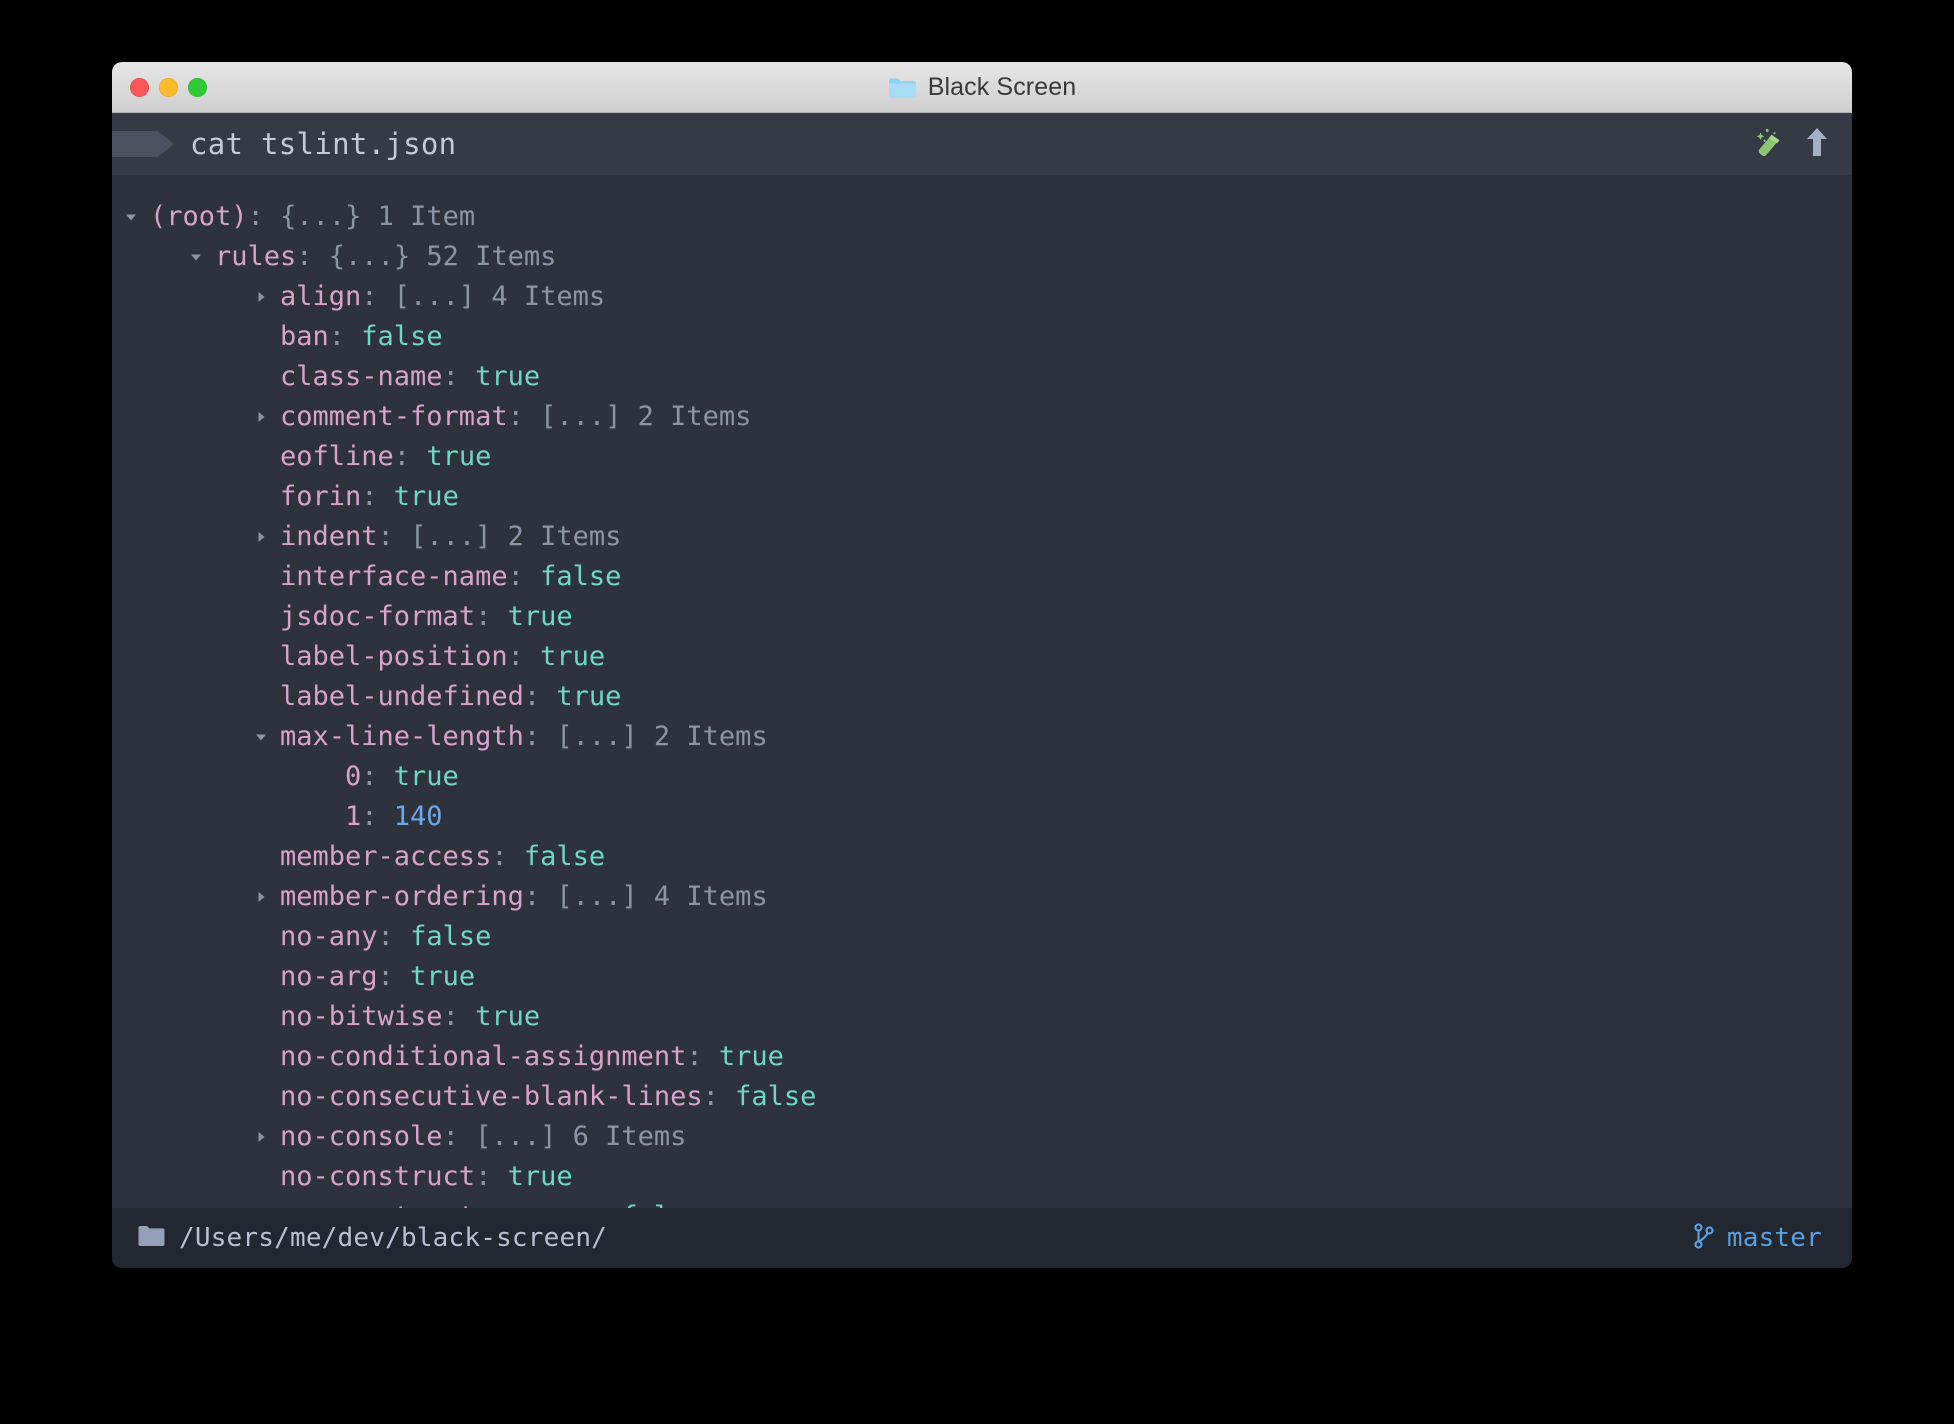 The width and height of the screenshot is (1954, 1424). What do you see at coordinates (353, 816) in the screenshot?
I see `tree-key: 1` at bounding box center [353, 816].